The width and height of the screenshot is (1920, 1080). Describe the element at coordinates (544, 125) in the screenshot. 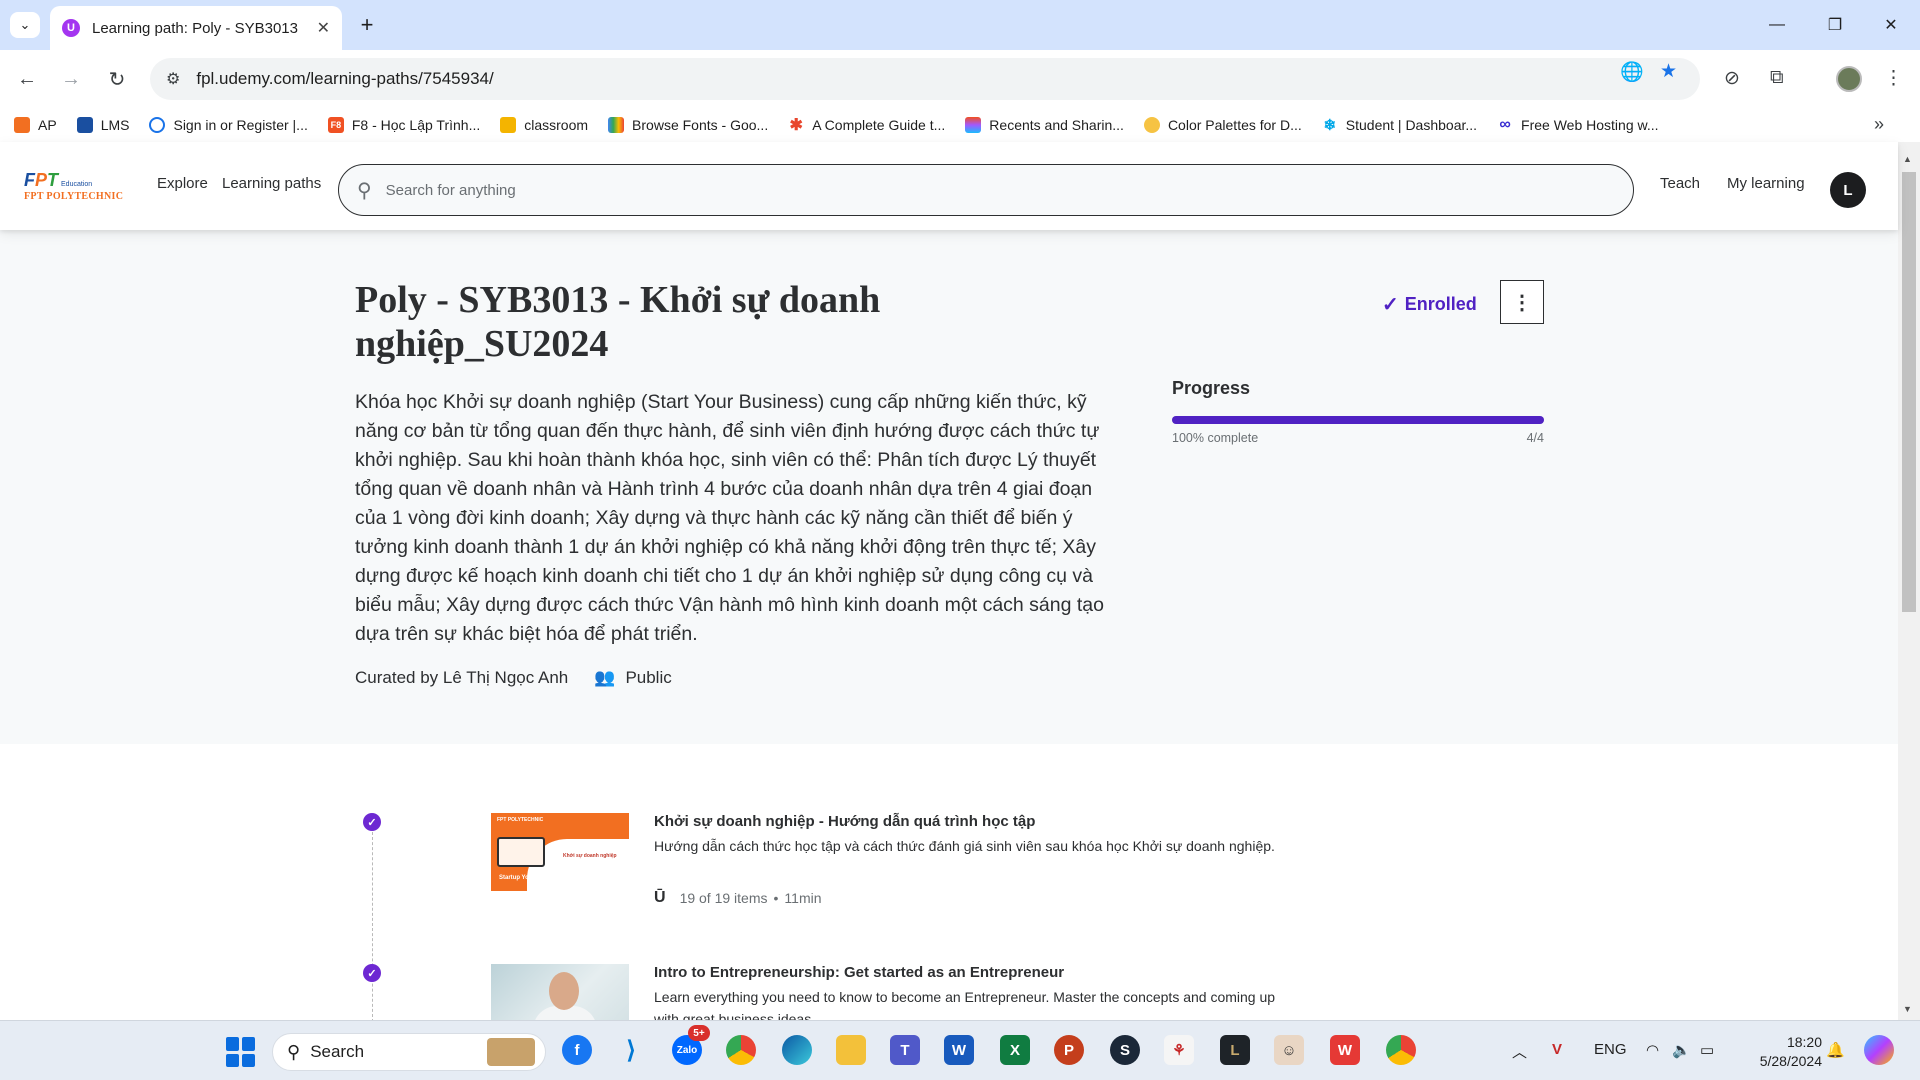

I see `bookmark-classroom: classroom` at that location.